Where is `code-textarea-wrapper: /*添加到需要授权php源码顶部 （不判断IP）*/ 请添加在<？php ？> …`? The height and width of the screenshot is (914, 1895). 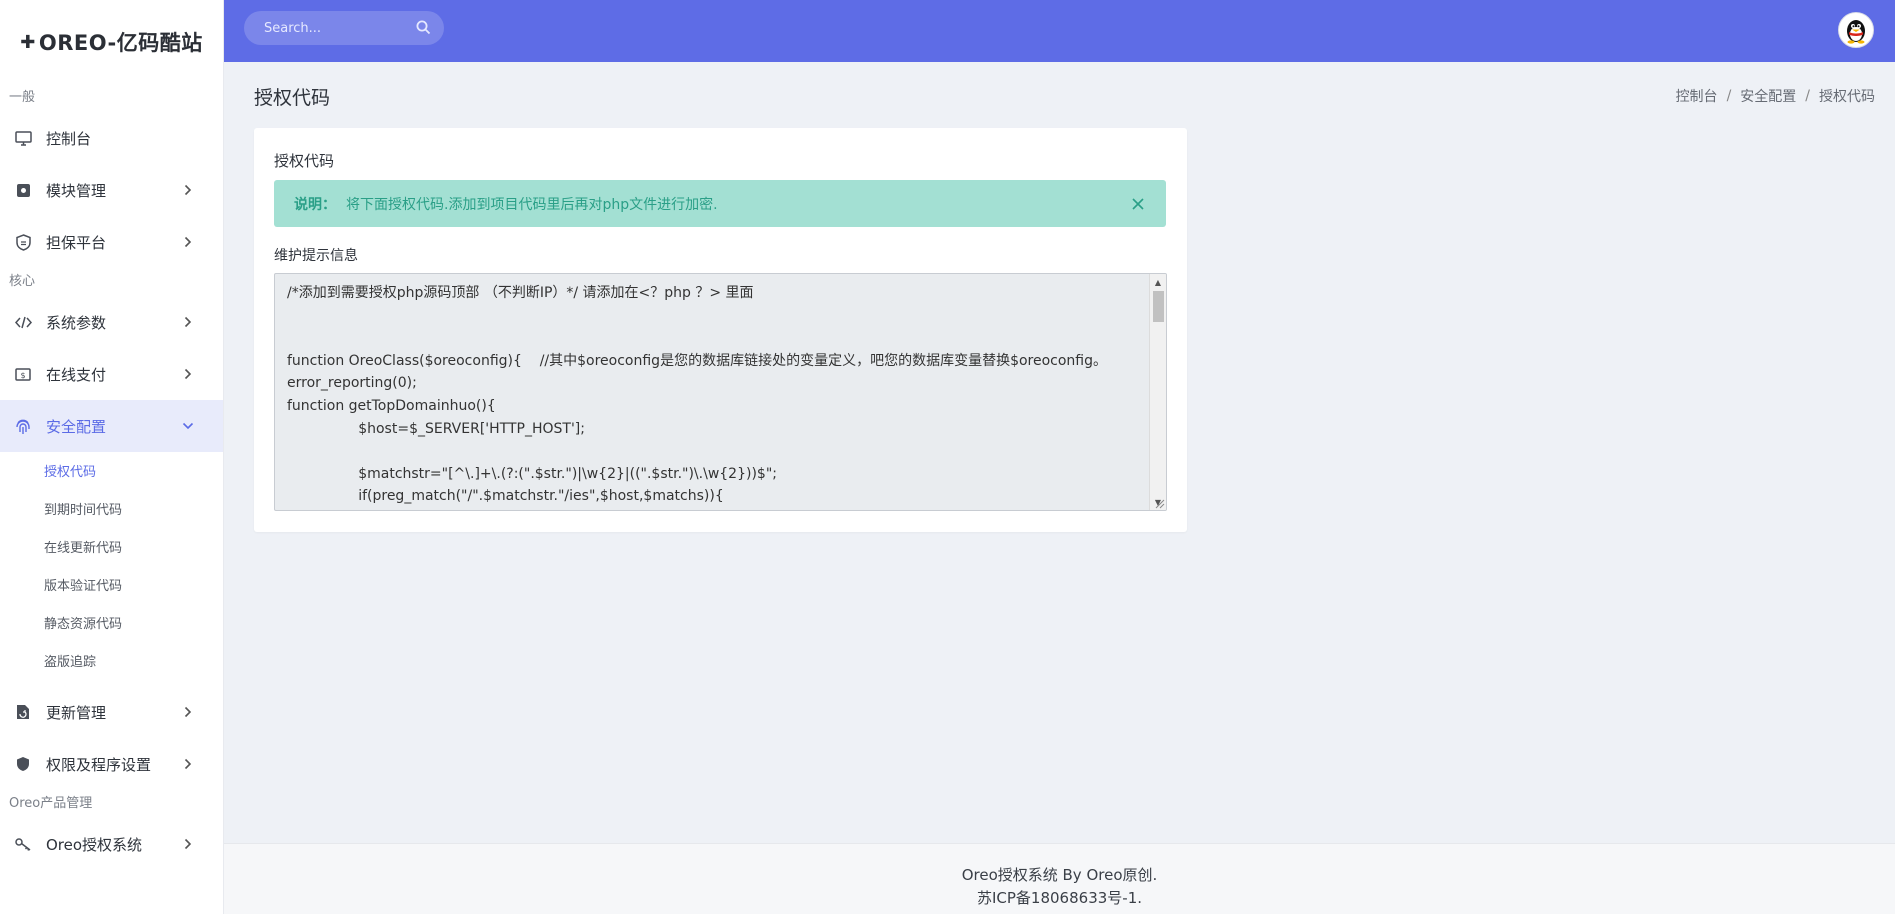 code-textarea-wrapper: /*添加到需要授权php源码顶部 （不判断IP）*/ 请添加在<？php ？> … is located at coordinates (720, 392).